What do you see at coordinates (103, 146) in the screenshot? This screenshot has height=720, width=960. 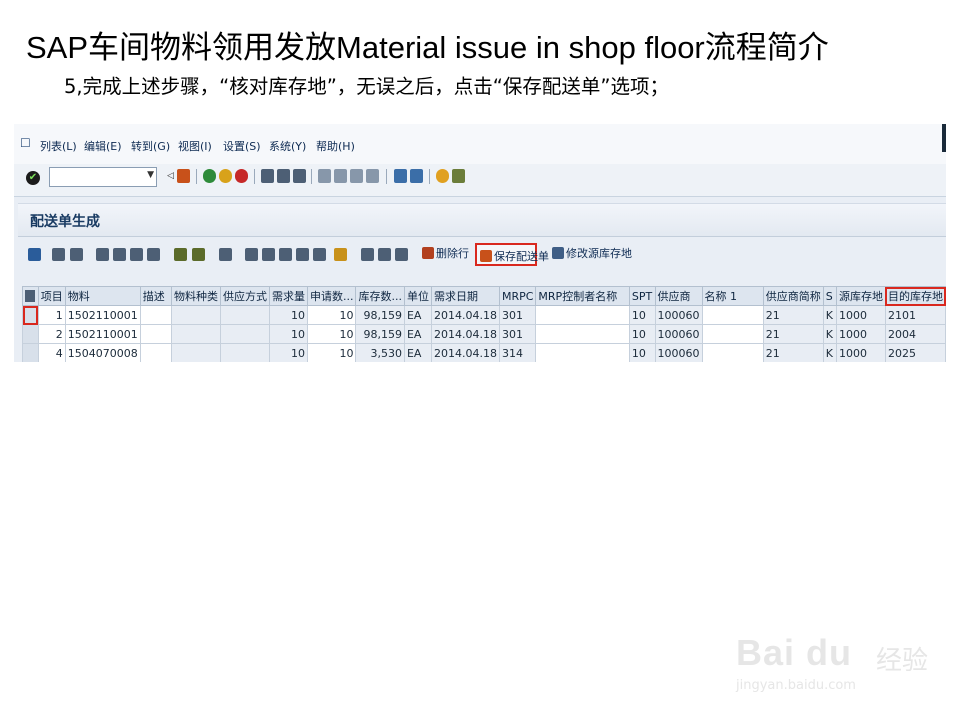 I see `menu-edit: 编辑(E)` at bounding box center [103, 146].